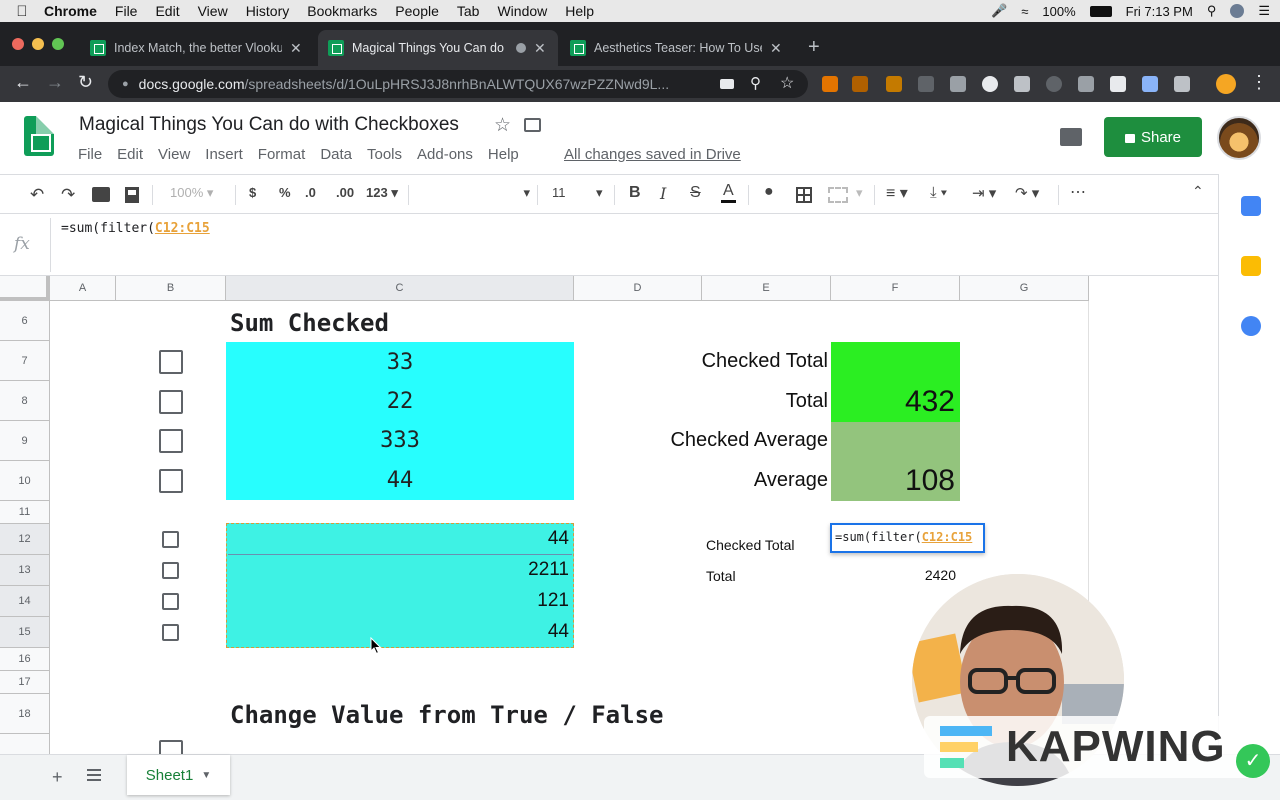  I want to click on back-arrow-icon: ←, so click(23, 82).